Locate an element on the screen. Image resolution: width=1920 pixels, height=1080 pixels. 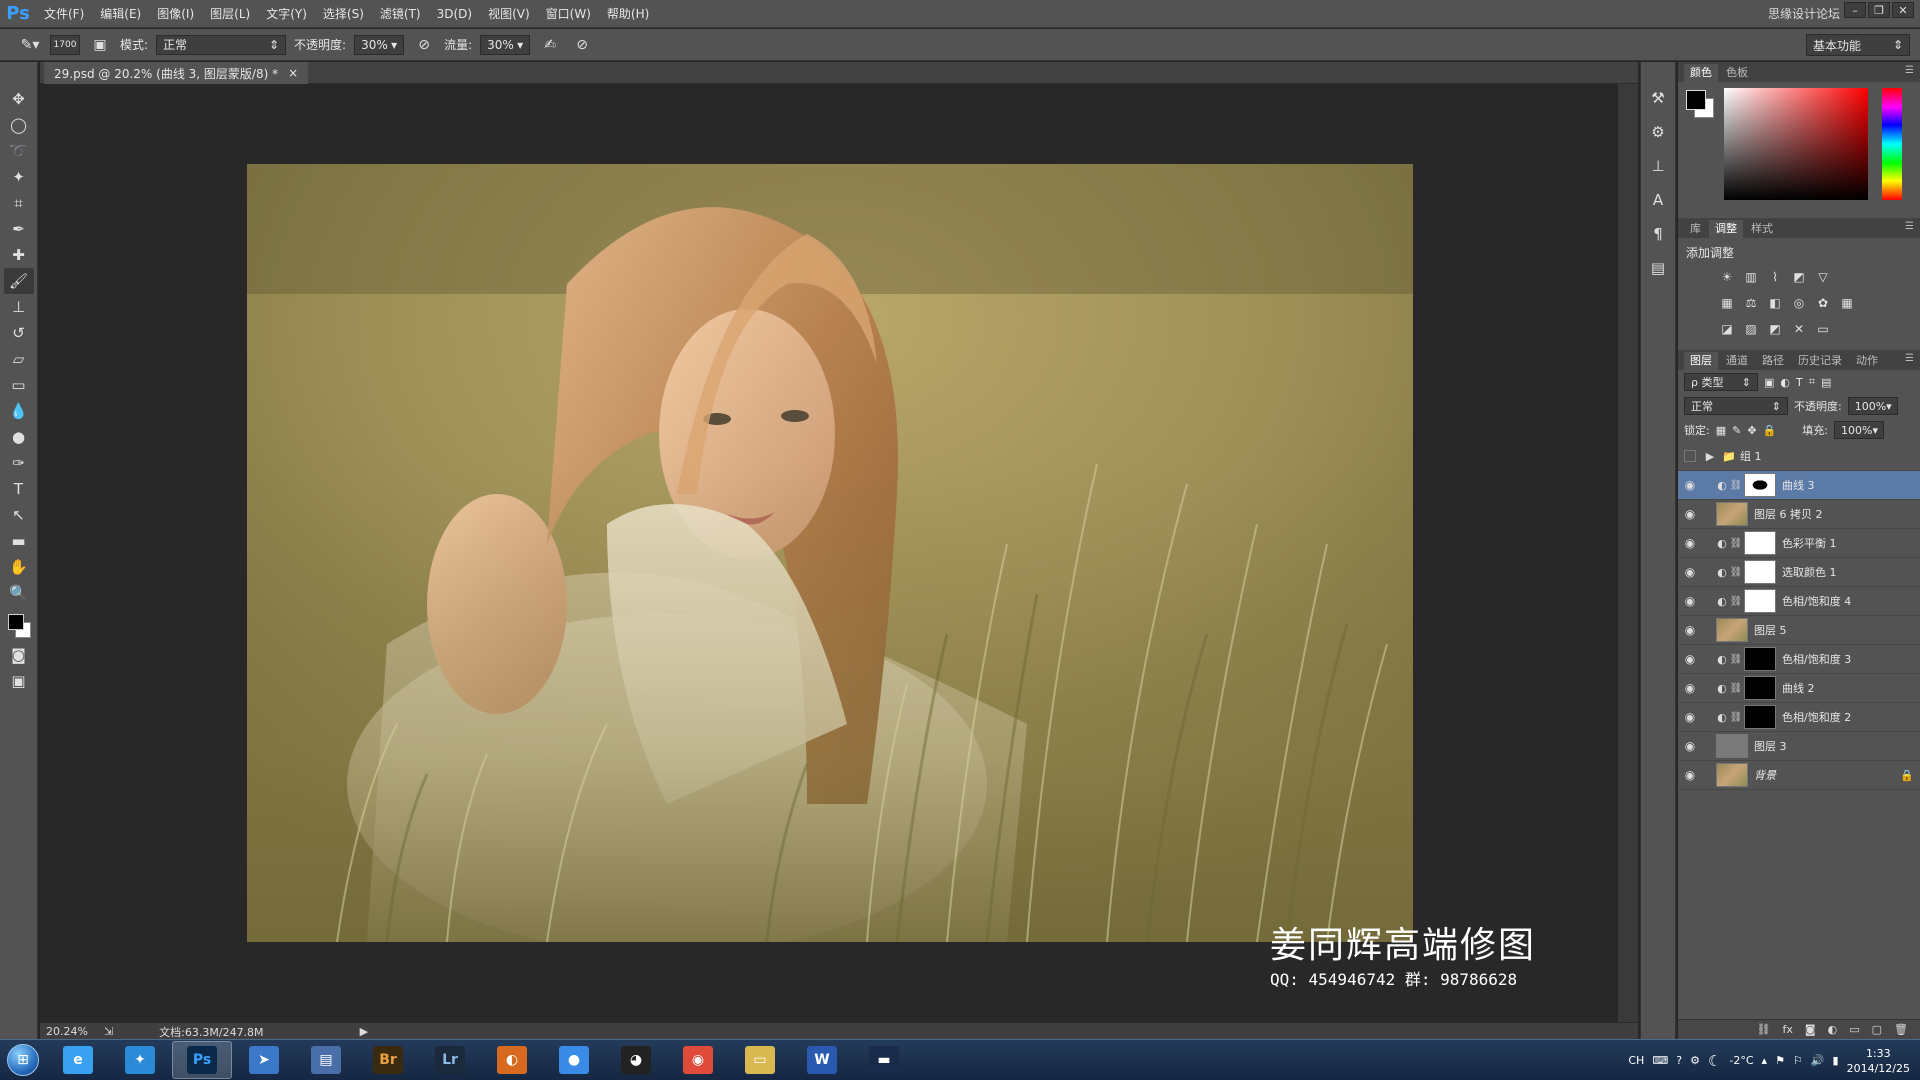
restore-button: ❐ is located at coordinates (1879, 10).